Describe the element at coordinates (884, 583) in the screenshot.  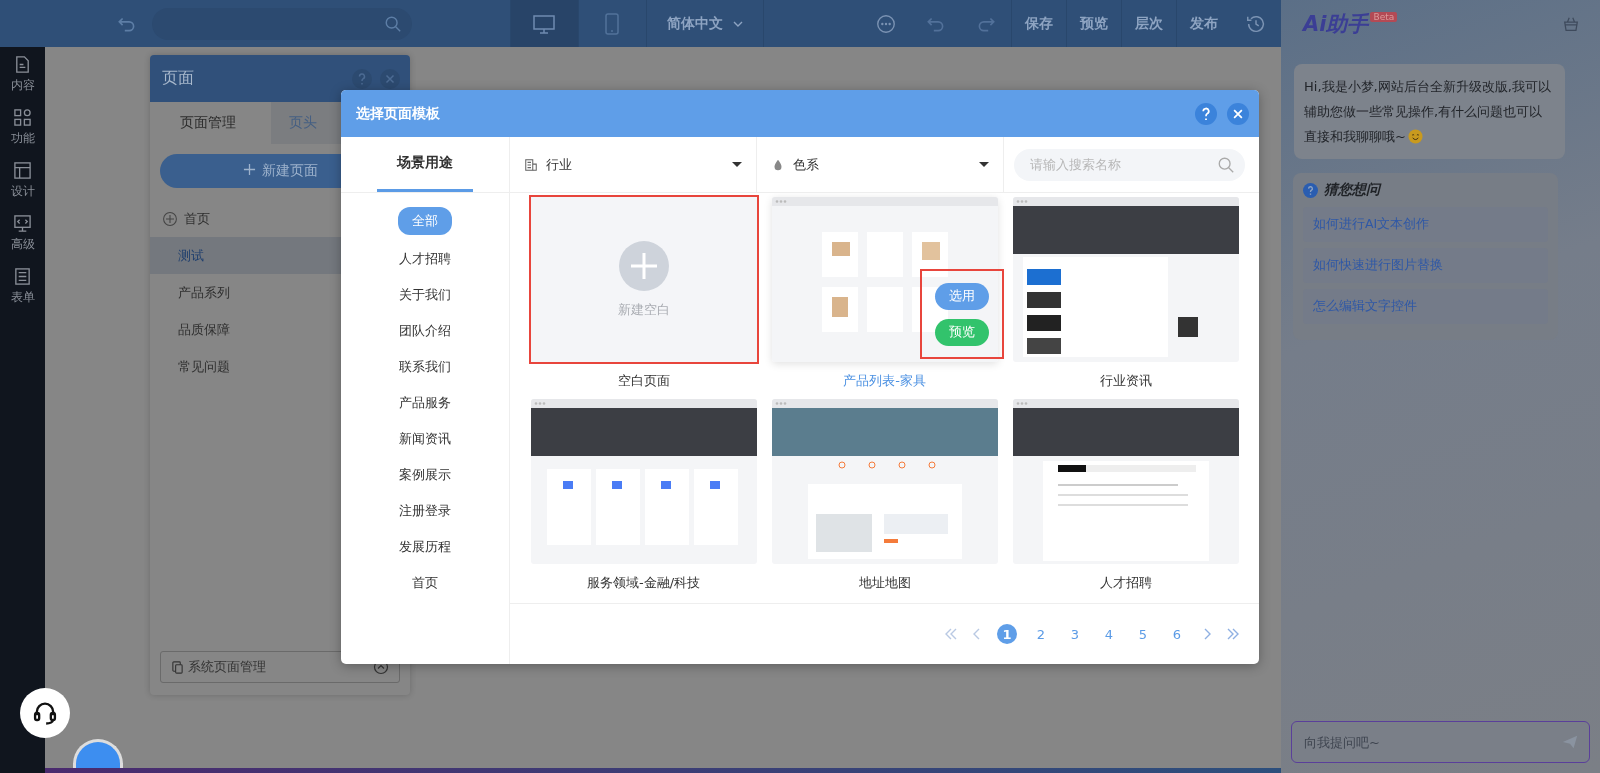
I see `template-name: 地址地图` at that location.